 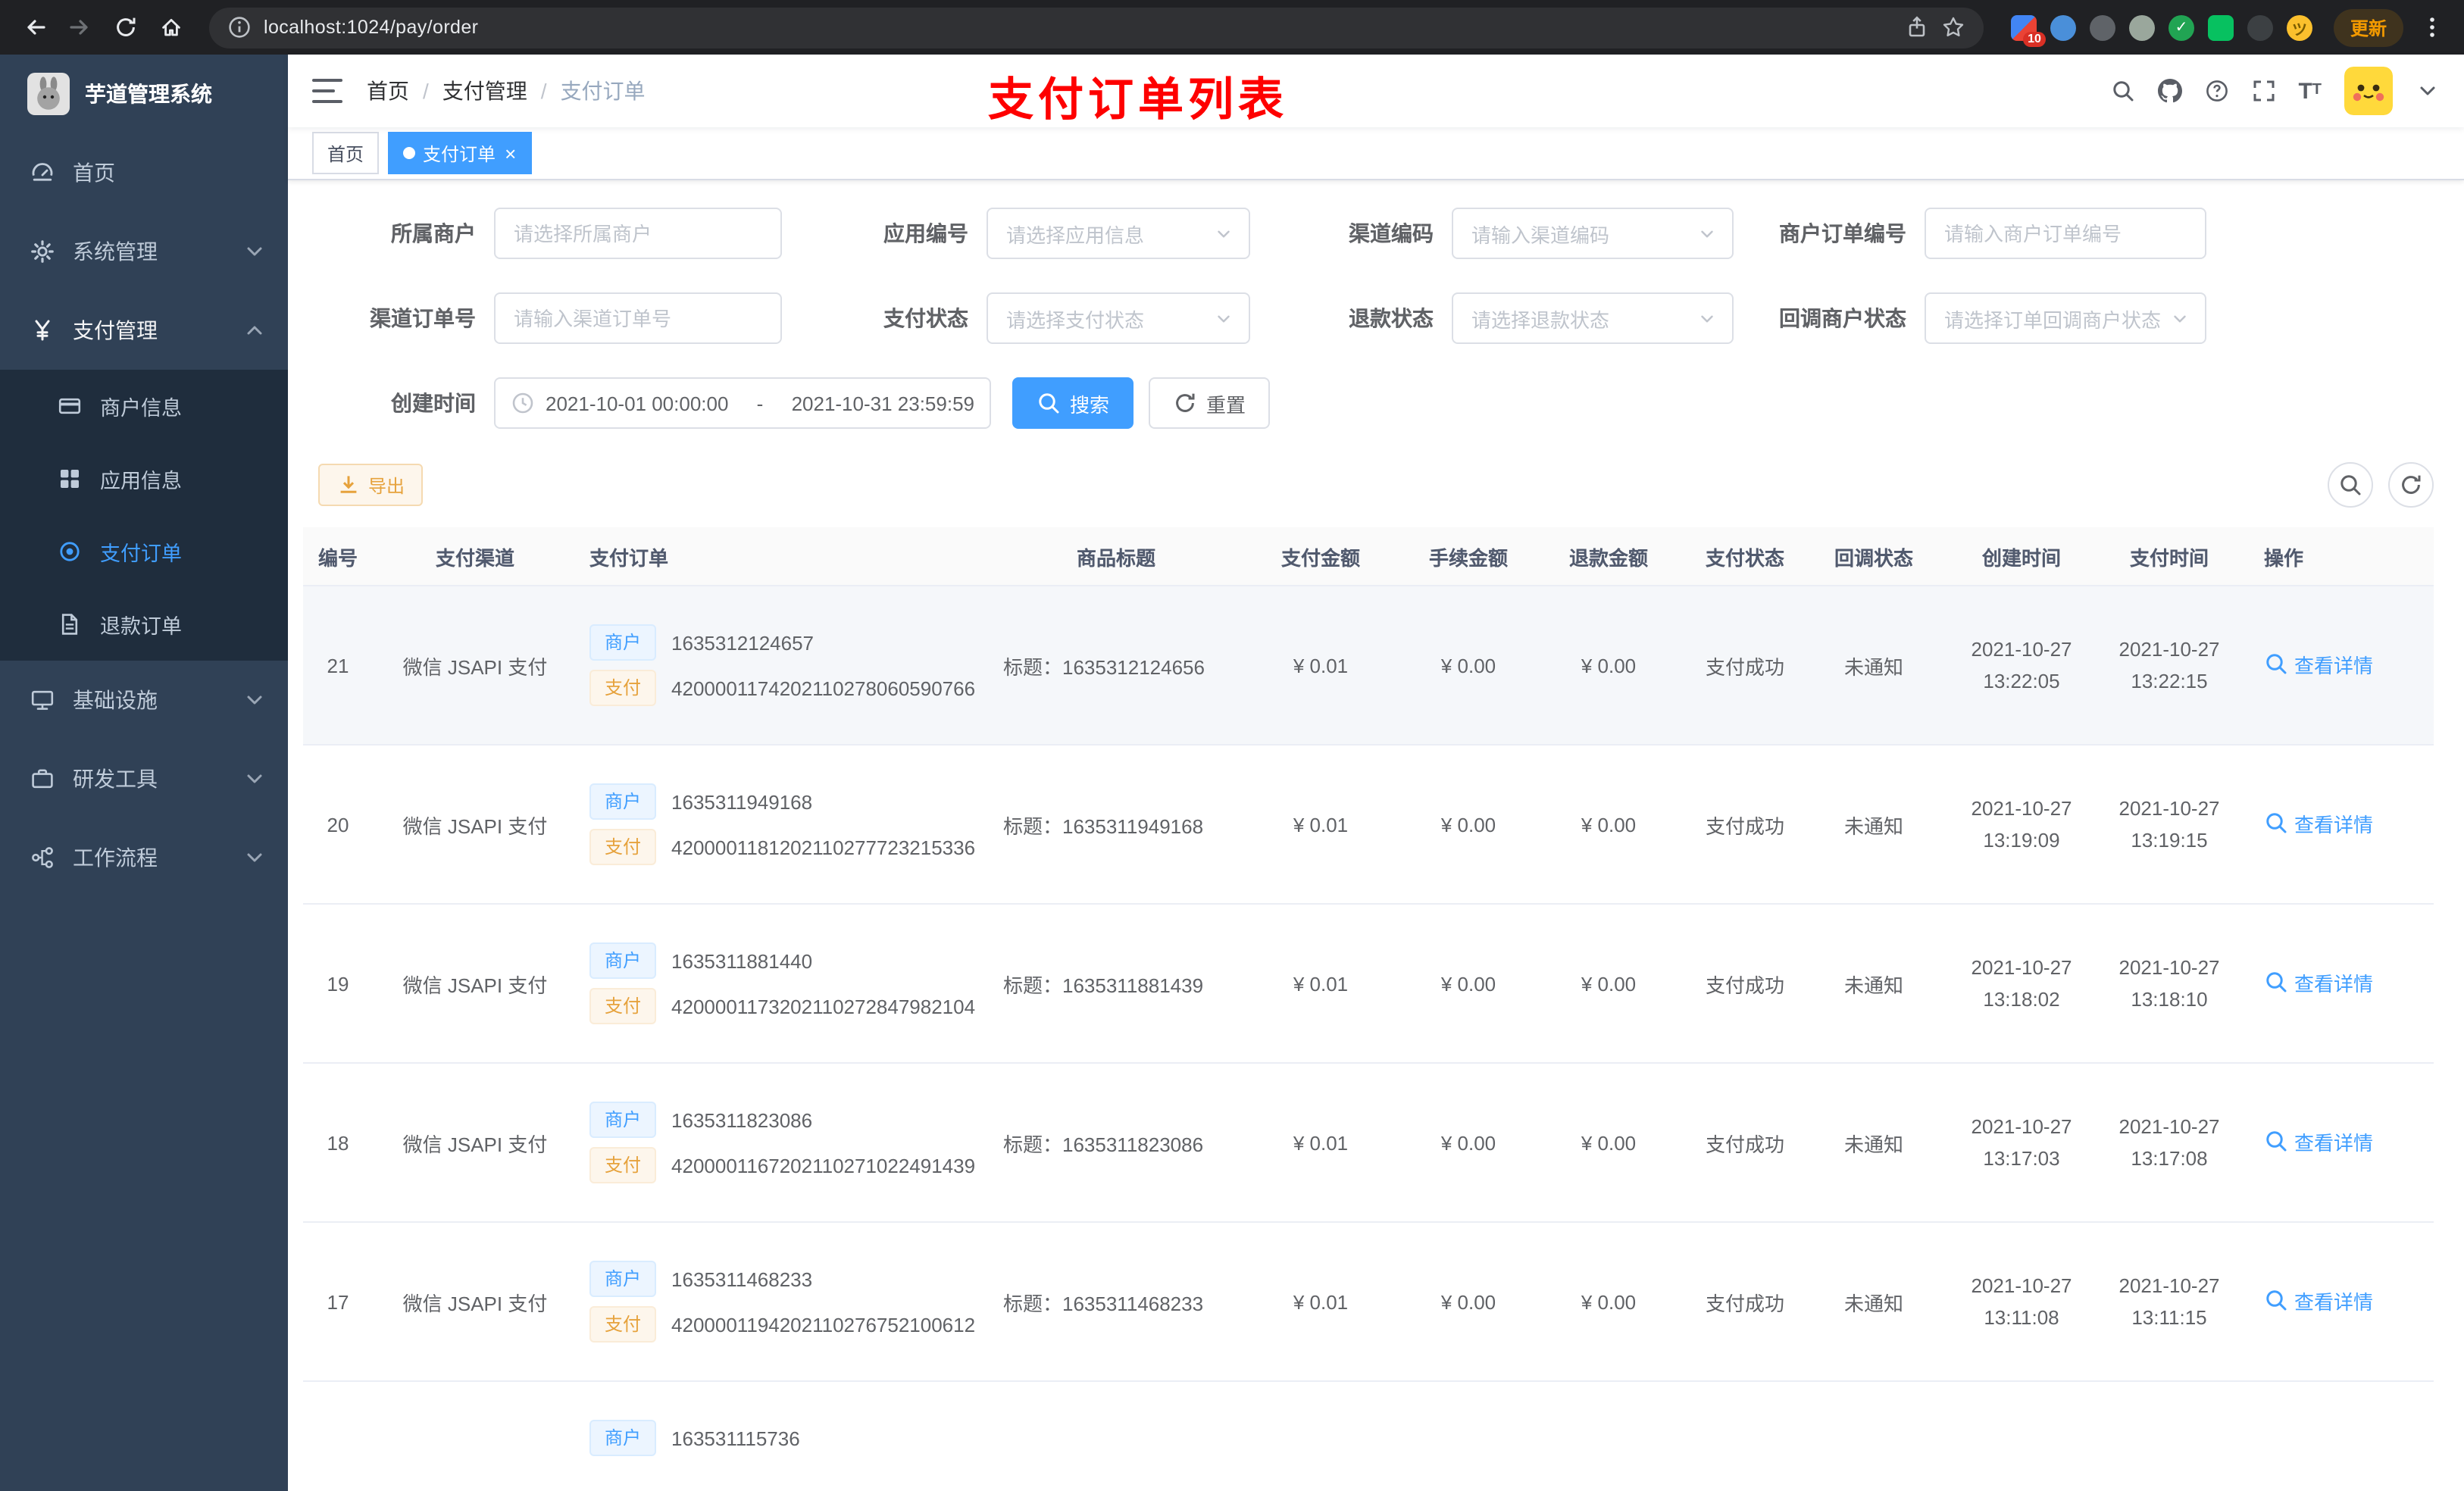 What do you see at coordinates (1593, 233) in the screenshot?
I see `channel-code-select: 请输入渠道编码` at bounding box center [1593, 233].